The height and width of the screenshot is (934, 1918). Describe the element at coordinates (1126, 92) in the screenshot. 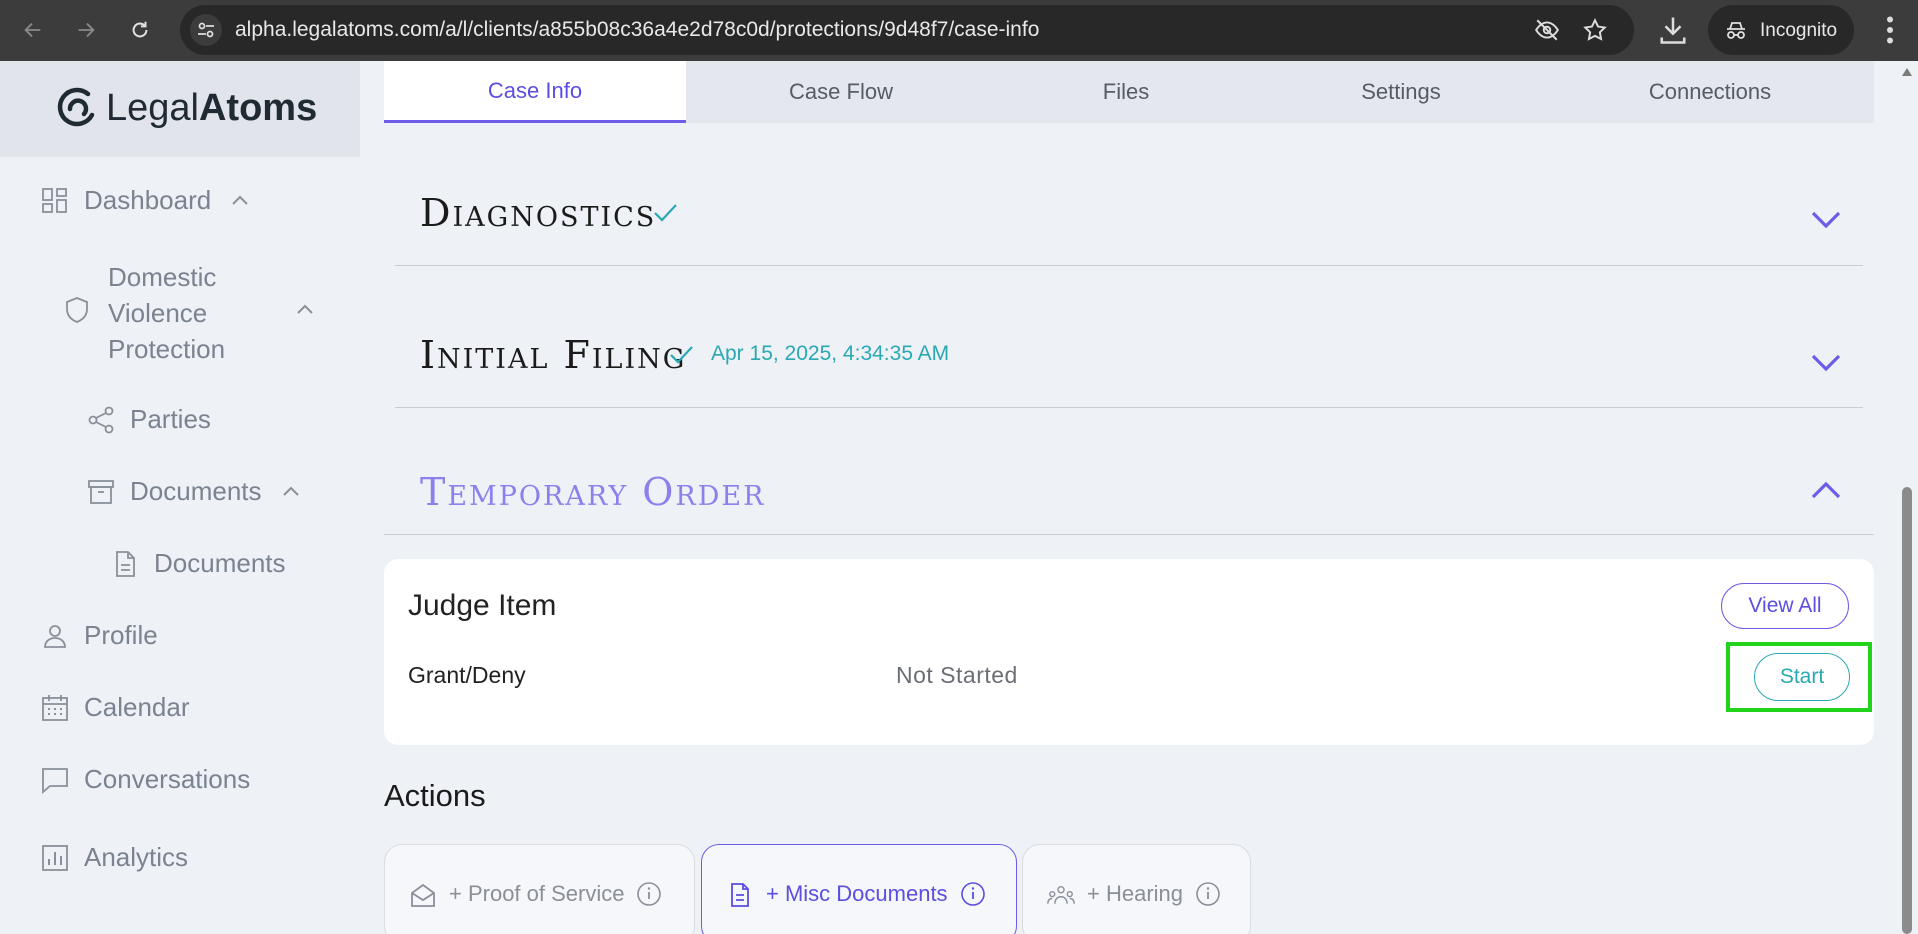

I see `tab-files: Files` at that location.